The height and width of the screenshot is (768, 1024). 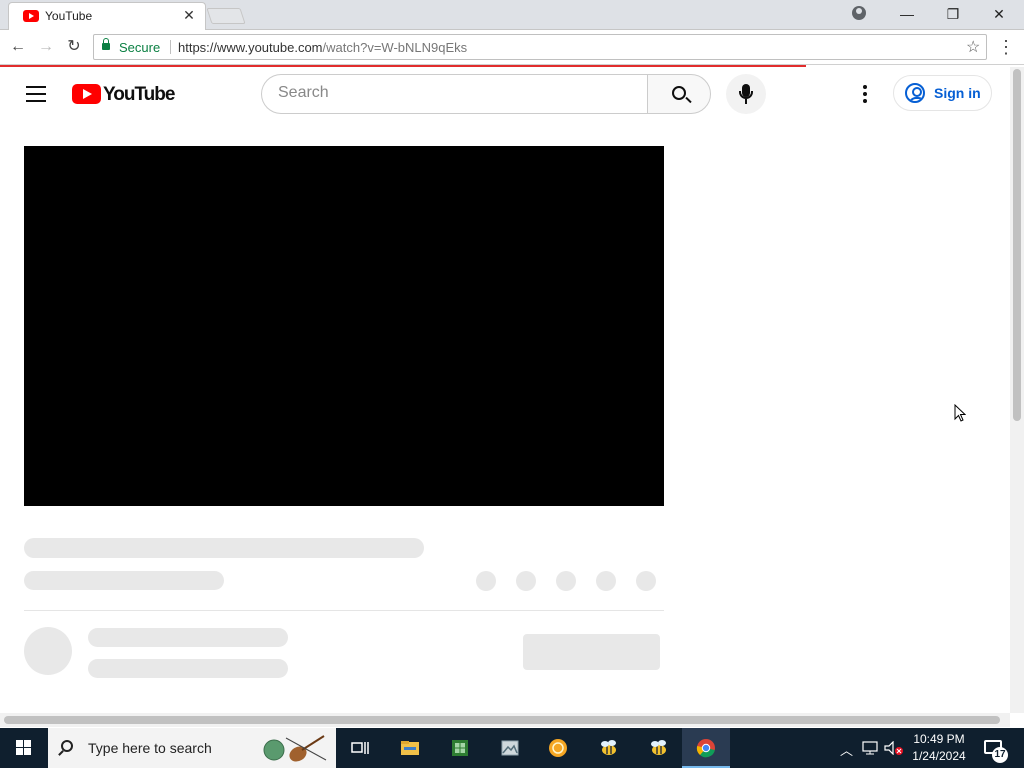 I want to click on browser-titlebar: YouTube ✕ — ❐ ✕, so click(x=512, y=15).